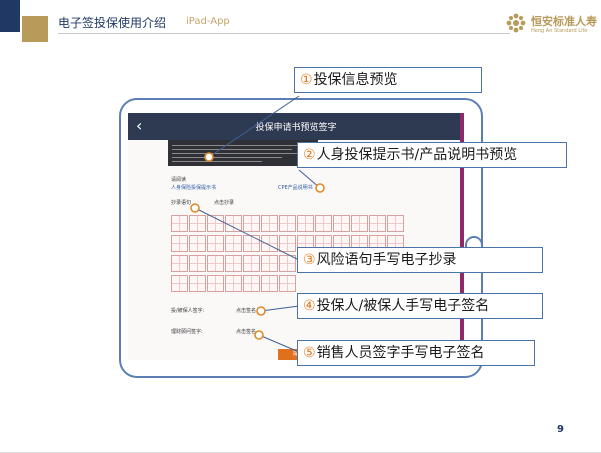  Describe the element at coordinates (400, 353) in the screenshot. I see `callout-text: 销售人员签字手写电子签名` at that location.